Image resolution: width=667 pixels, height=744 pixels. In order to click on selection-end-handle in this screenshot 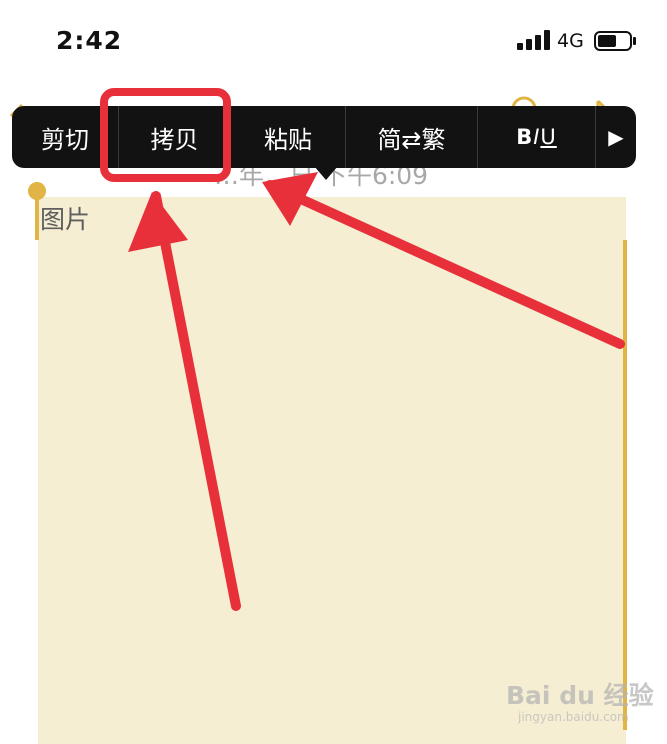, I will do `click(625, 485)`.